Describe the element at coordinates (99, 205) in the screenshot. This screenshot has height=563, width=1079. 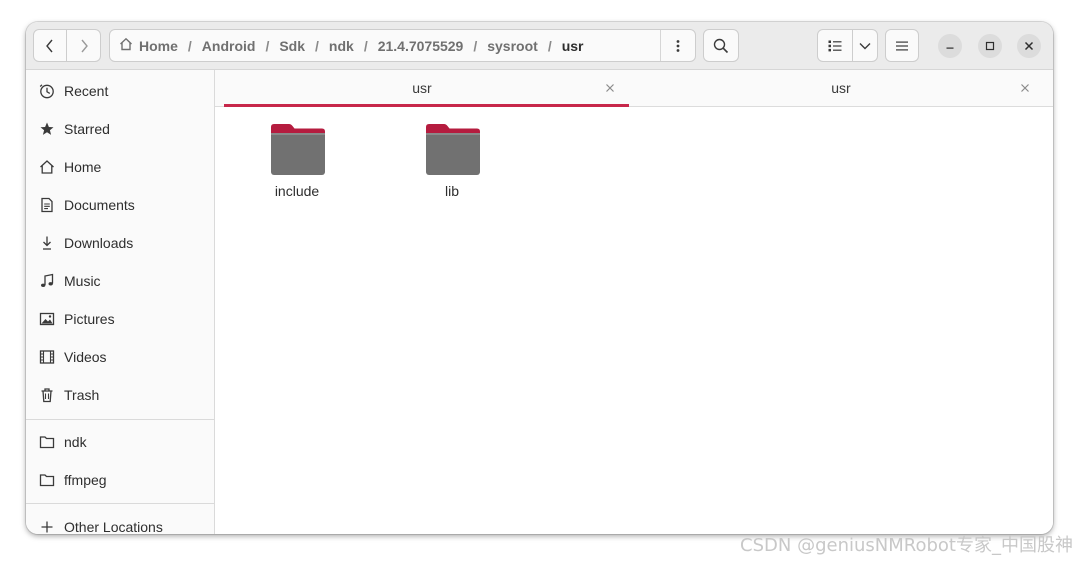
I see `sidebar-item-label: Documents` at that location.